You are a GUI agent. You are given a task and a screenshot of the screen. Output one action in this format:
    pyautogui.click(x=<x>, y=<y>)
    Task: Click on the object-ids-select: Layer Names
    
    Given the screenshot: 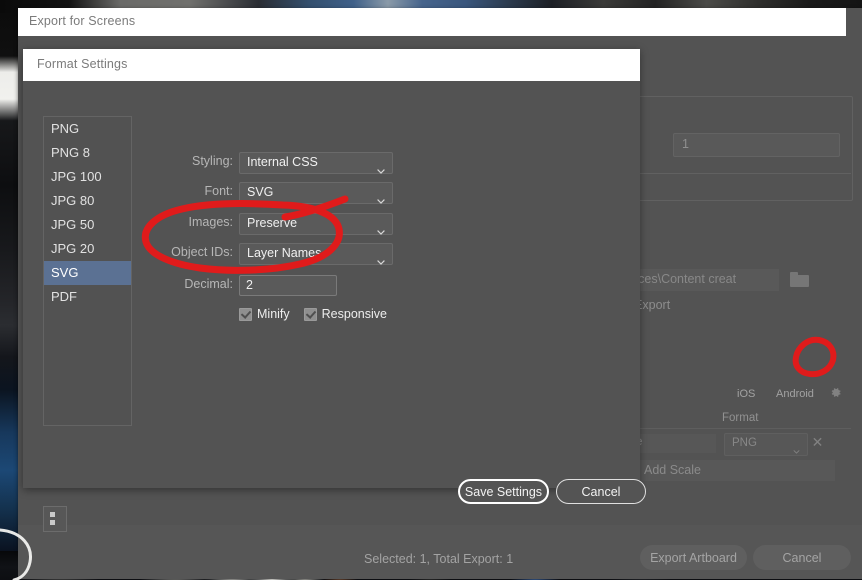 What is the action you would take?
    pyautogui.click(x=316, y=254)
    